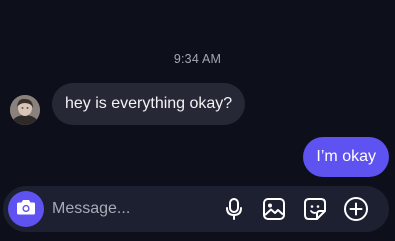 This screenshot has width=395, height=241. What do you see at coordinates (197, 59) in the screenshot?
I see `message-timestamp: 9:34 AM` at bounding box center [197, 59].